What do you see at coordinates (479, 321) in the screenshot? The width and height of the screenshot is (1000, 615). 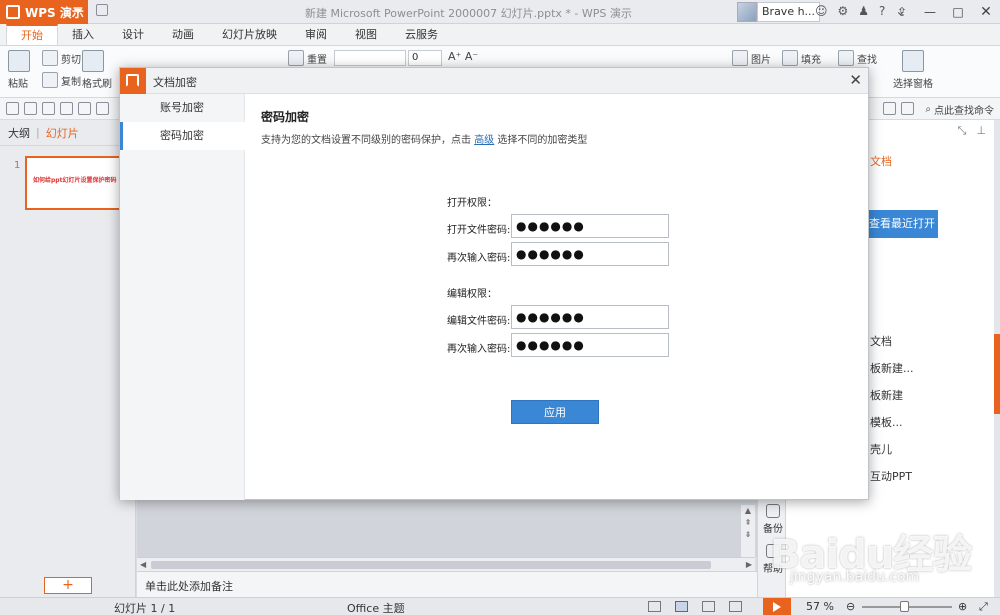 I see `edit-password-label: 编辑文件密码:` at bounding box center [479, 321].